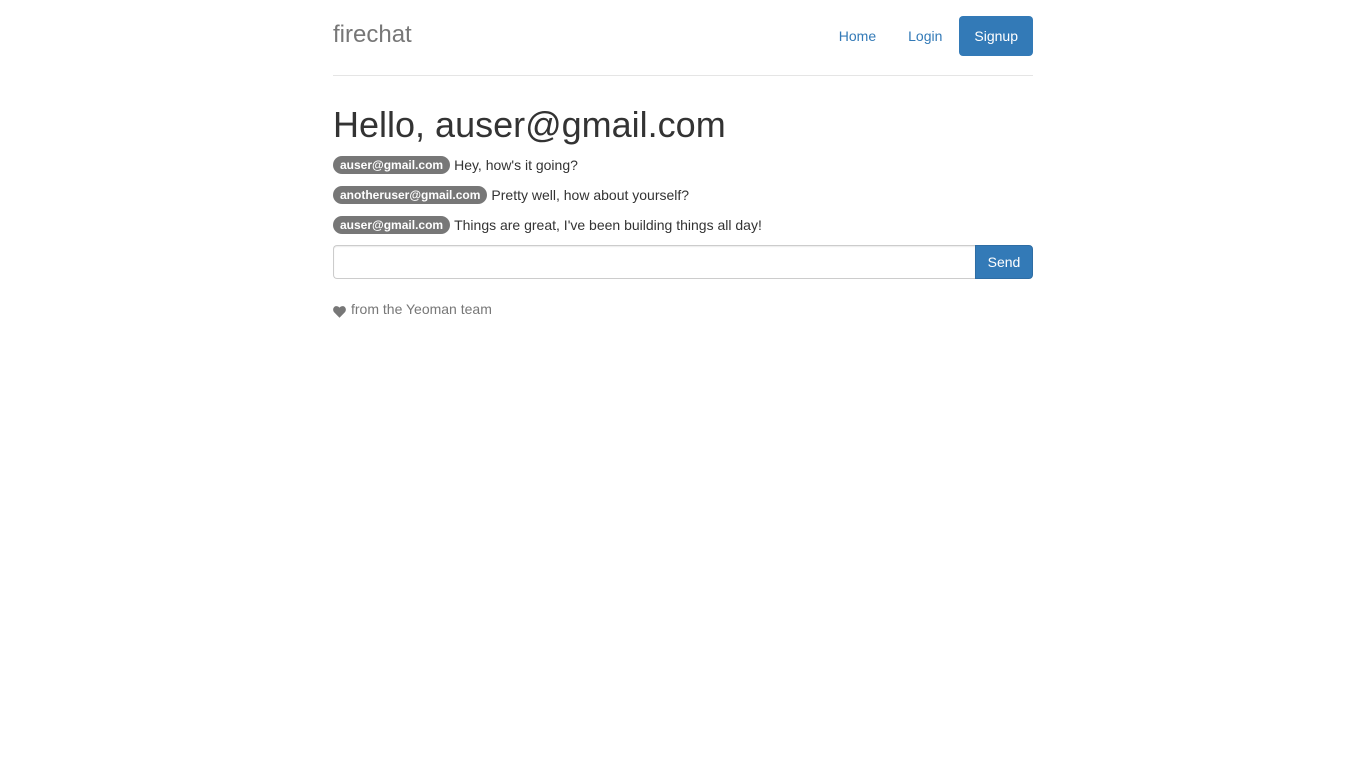 This screenshot has height=761, width=1360. What do you see at coordinates (683, 38) in the screenshot?
I see `header: firechat Home Login Signup` at bounding box center [683, 38].